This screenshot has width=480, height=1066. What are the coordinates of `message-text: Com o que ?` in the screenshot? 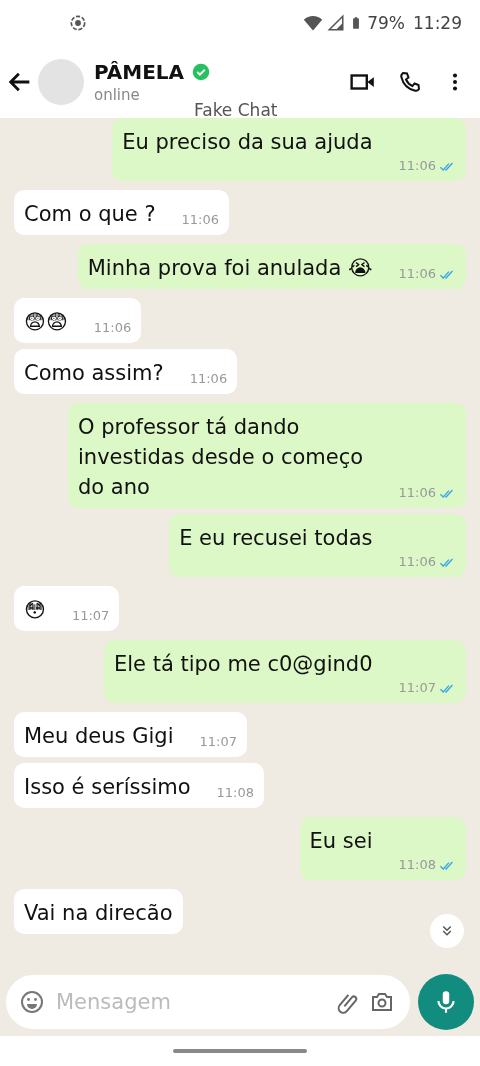 It's located at (90, 214).